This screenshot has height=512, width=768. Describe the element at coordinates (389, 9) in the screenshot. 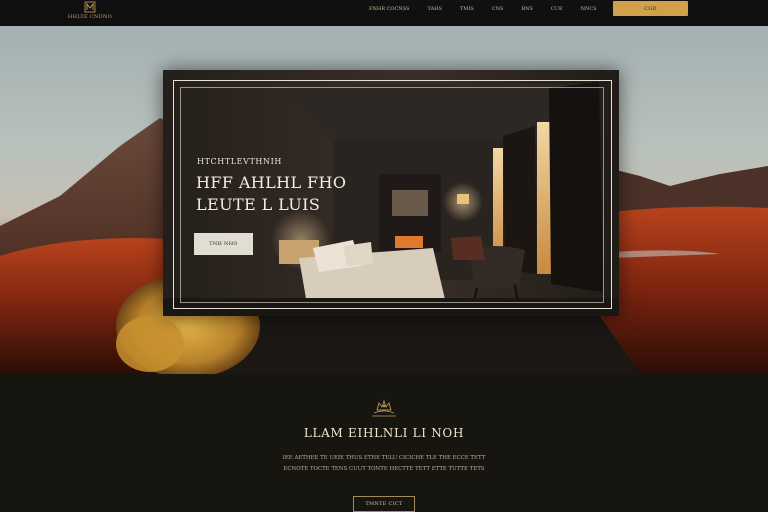

I see `nav-link-1: FNHR COCNSS` at that location.